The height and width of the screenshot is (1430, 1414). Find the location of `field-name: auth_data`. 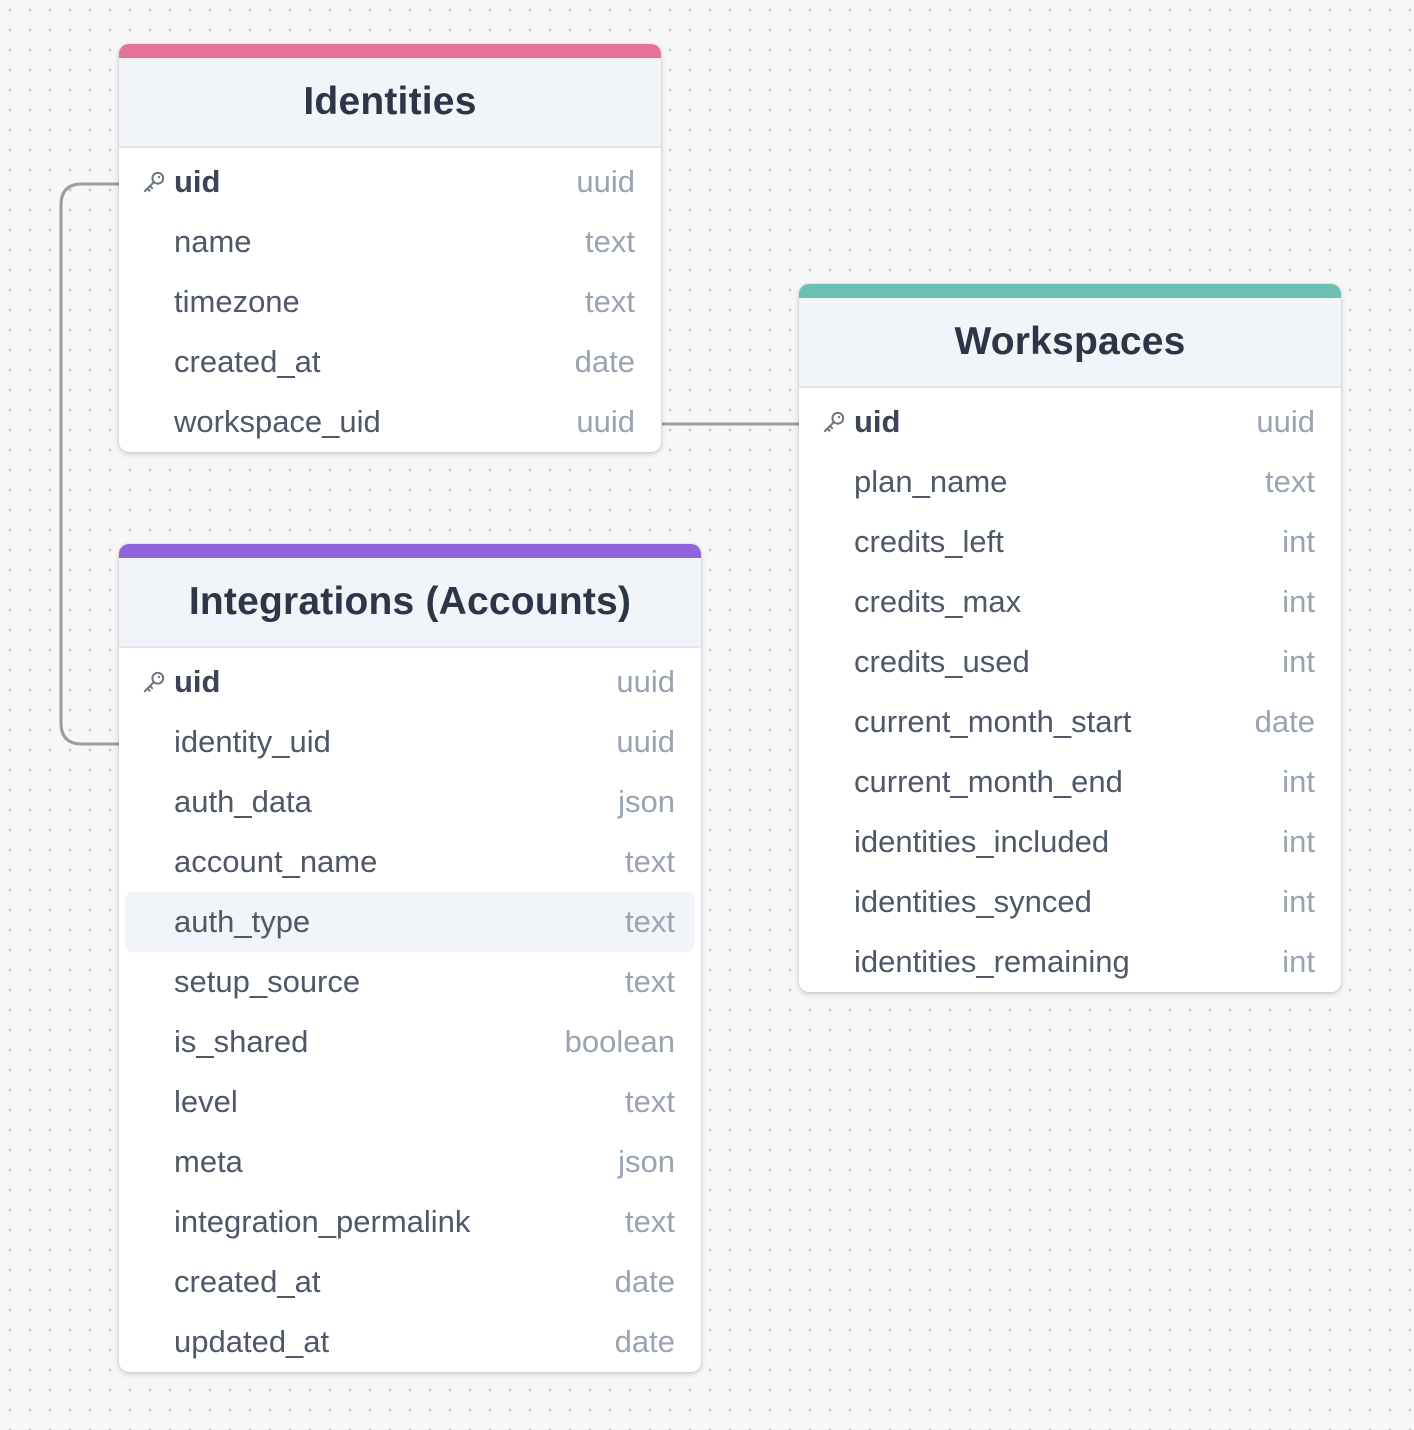

field-name: auth_data is located at coordinates (243, 801).